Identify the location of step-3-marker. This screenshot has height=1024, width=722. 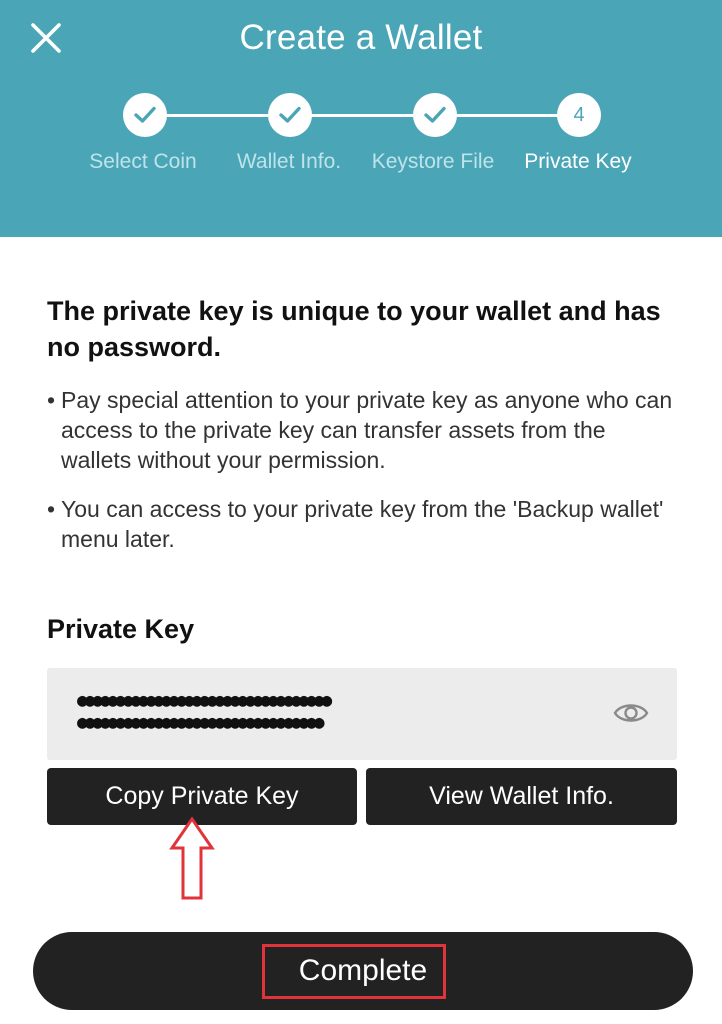
(435, 115).